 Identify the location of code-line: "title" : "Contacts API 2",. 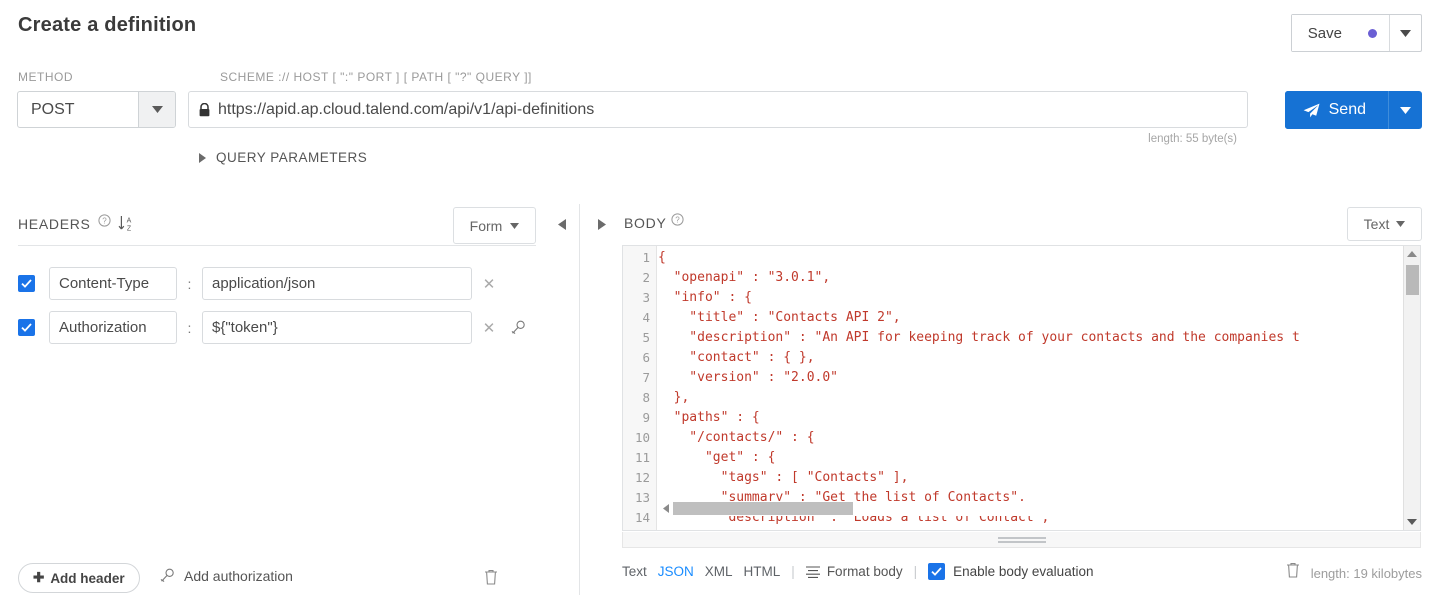
(779, 317).